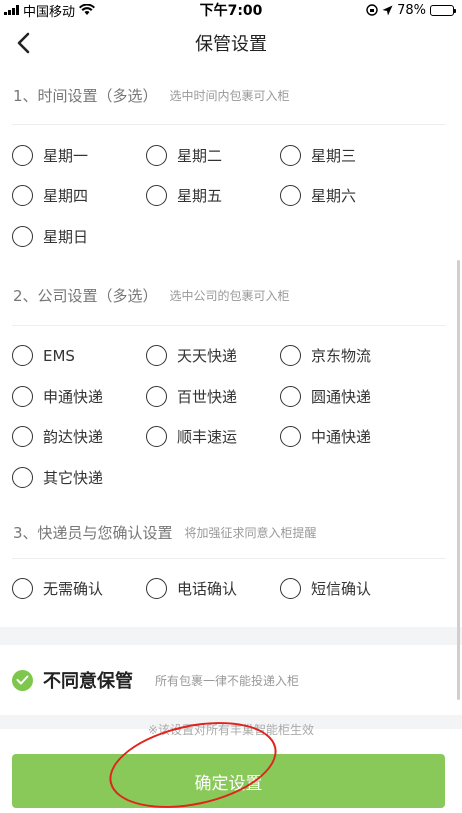  What do you see at coordinates (213, 589) in the screenshot?
I see `option-phone-confirm: 电话确认` at bounding box center [213, 589].